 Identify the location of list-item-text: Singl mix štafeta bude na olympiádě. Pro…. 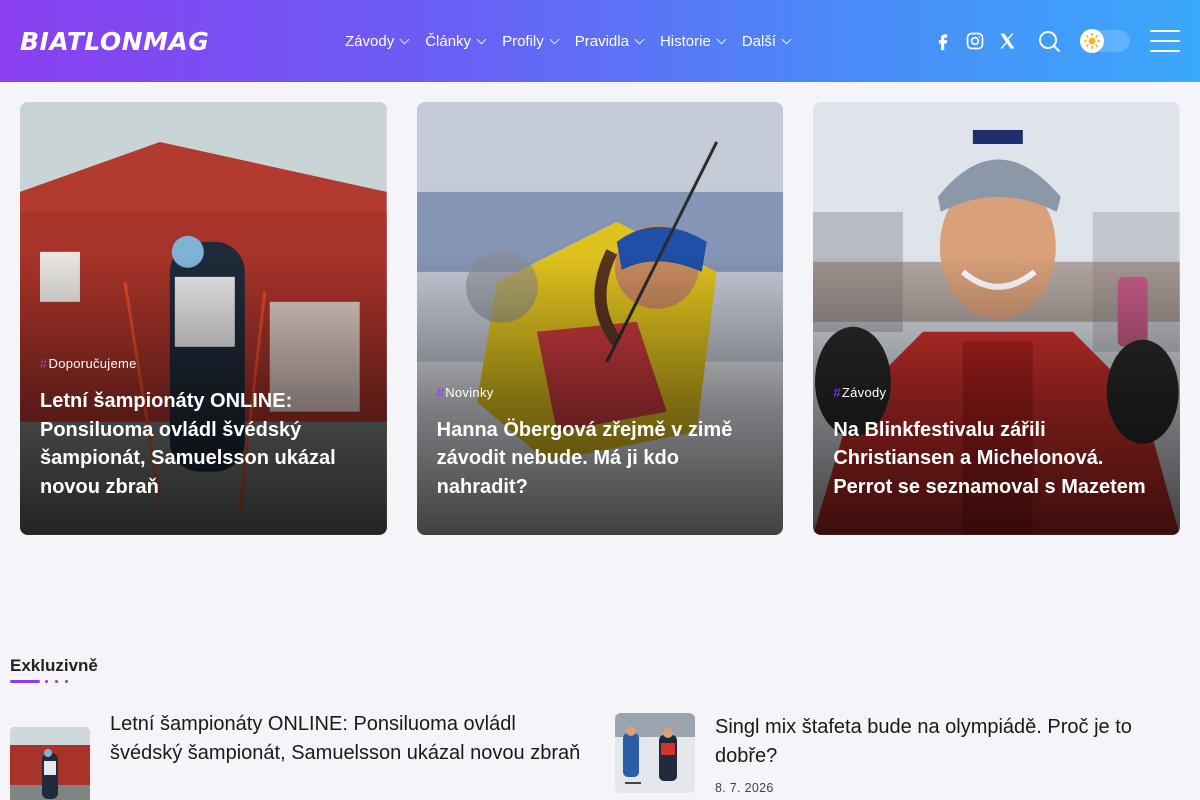
(952, 754).